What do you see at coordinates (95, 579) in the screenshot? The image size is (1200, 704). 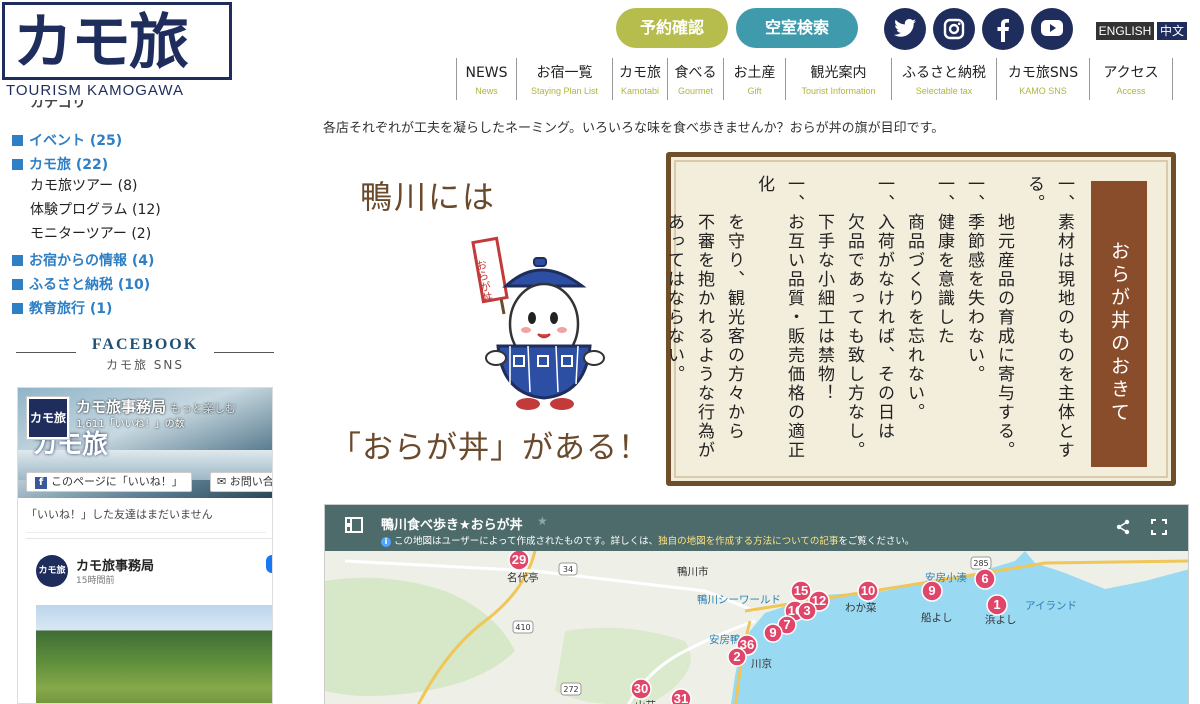 I see `post-time: 15時間前` at bounding box center [95, 579].